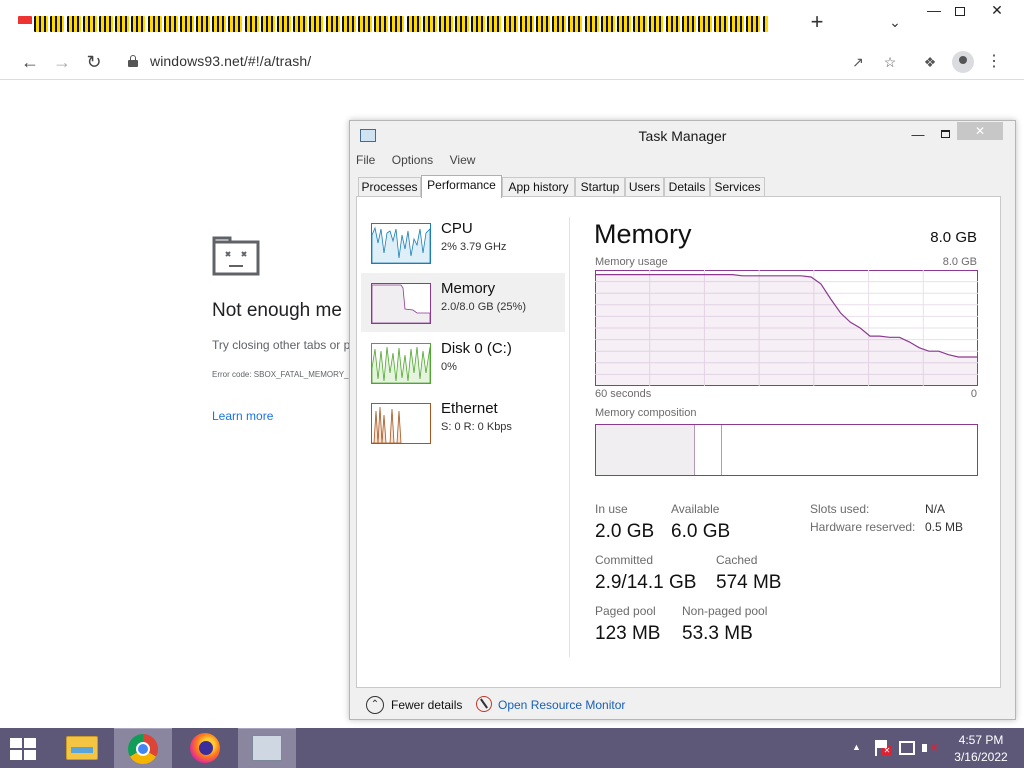 This screenshot has width=1024, height=768. Describe the element at coordinates (365, 160) in the screenshot. I see `menu-file: File` at that location.